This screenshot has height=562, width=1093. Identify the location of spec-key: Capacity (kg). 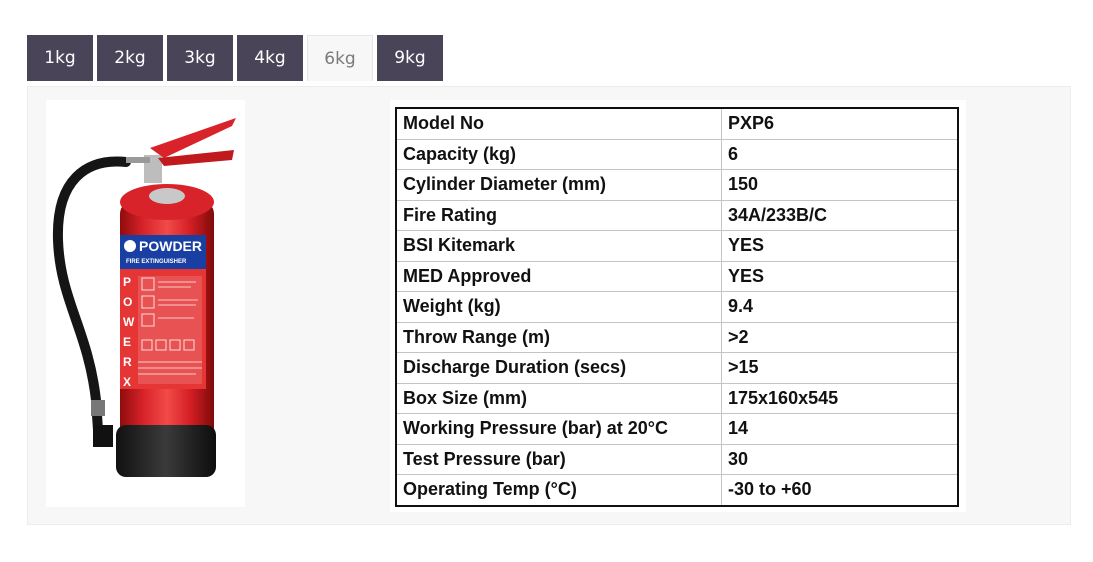
(559, 154).